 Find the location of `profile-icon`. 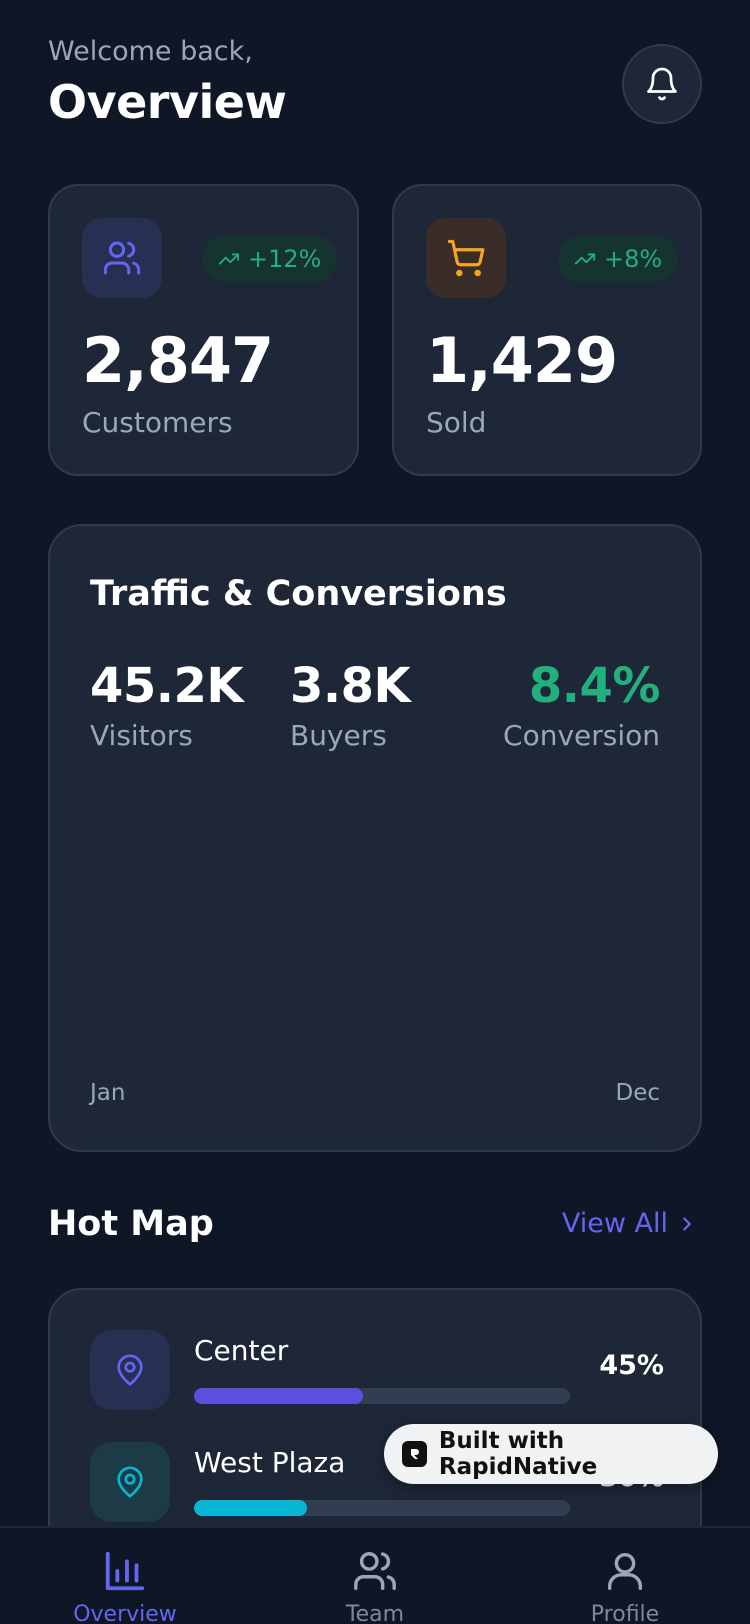

profile-icon is located at coordinates (625, 1571).